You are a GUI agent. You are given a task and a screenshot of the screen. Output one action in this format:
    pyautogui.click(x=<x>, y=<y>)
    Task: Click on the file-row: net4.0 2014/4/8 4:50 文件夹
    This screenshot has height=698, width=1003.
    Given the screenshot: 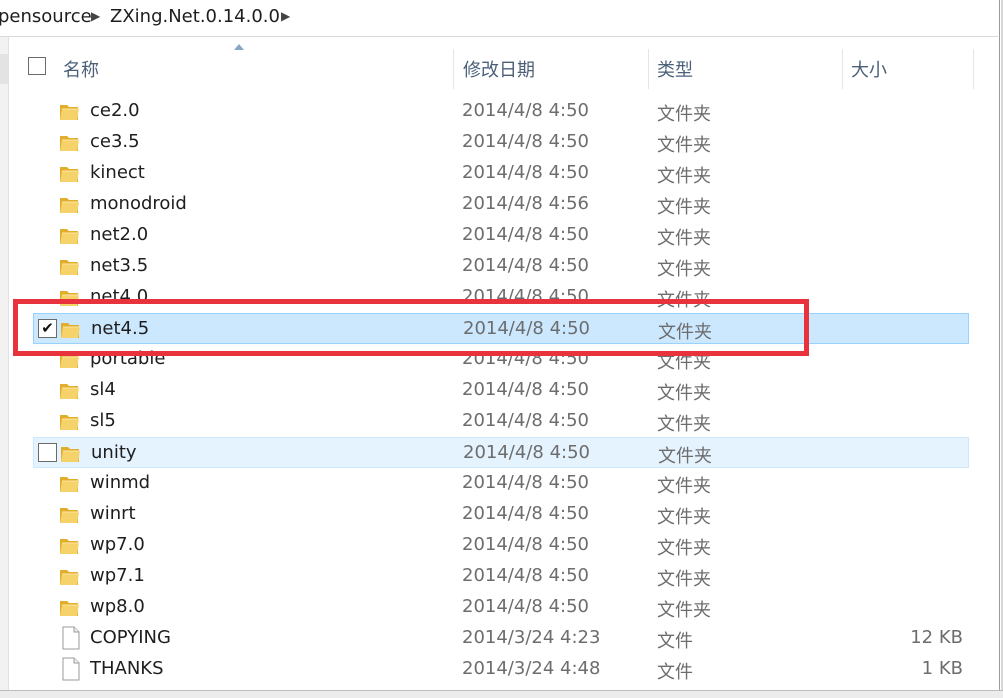 What is the action you would take?
    pyautogui.click(x=501, y=297)
    